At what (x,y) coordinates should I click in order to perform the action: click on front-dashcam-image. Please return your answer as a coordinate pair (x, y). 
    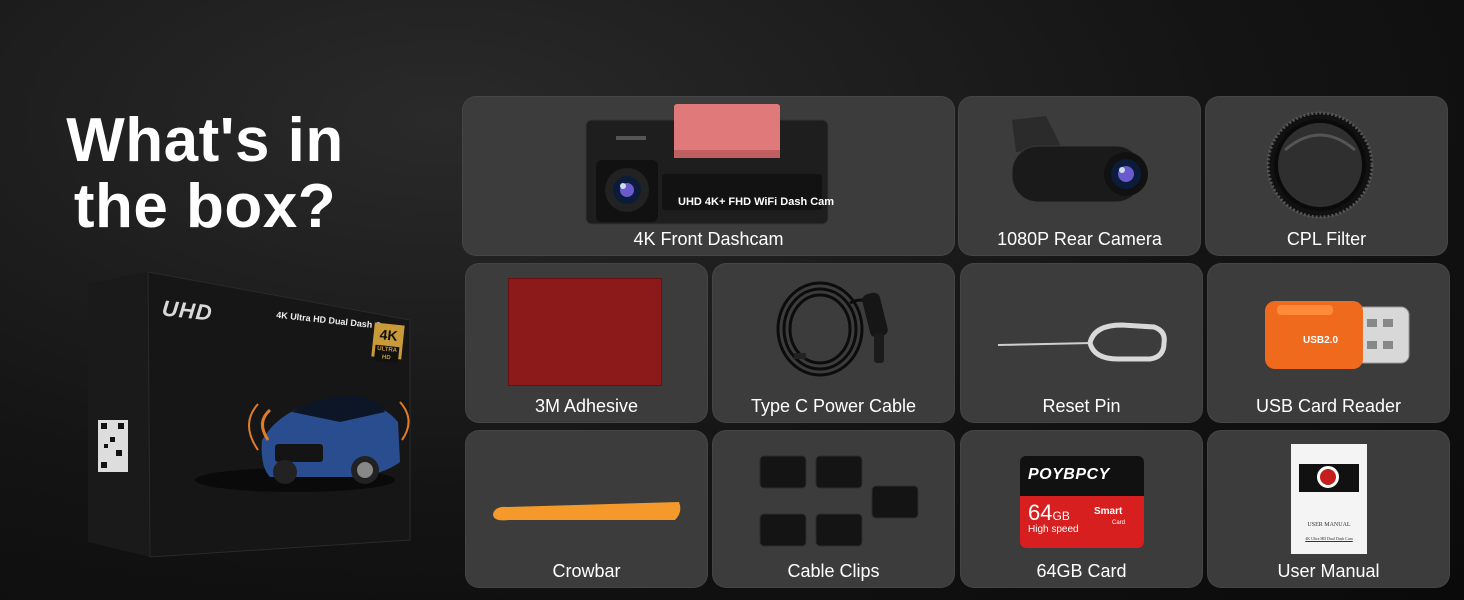
    Looking at the image, I should click on (707, 164).